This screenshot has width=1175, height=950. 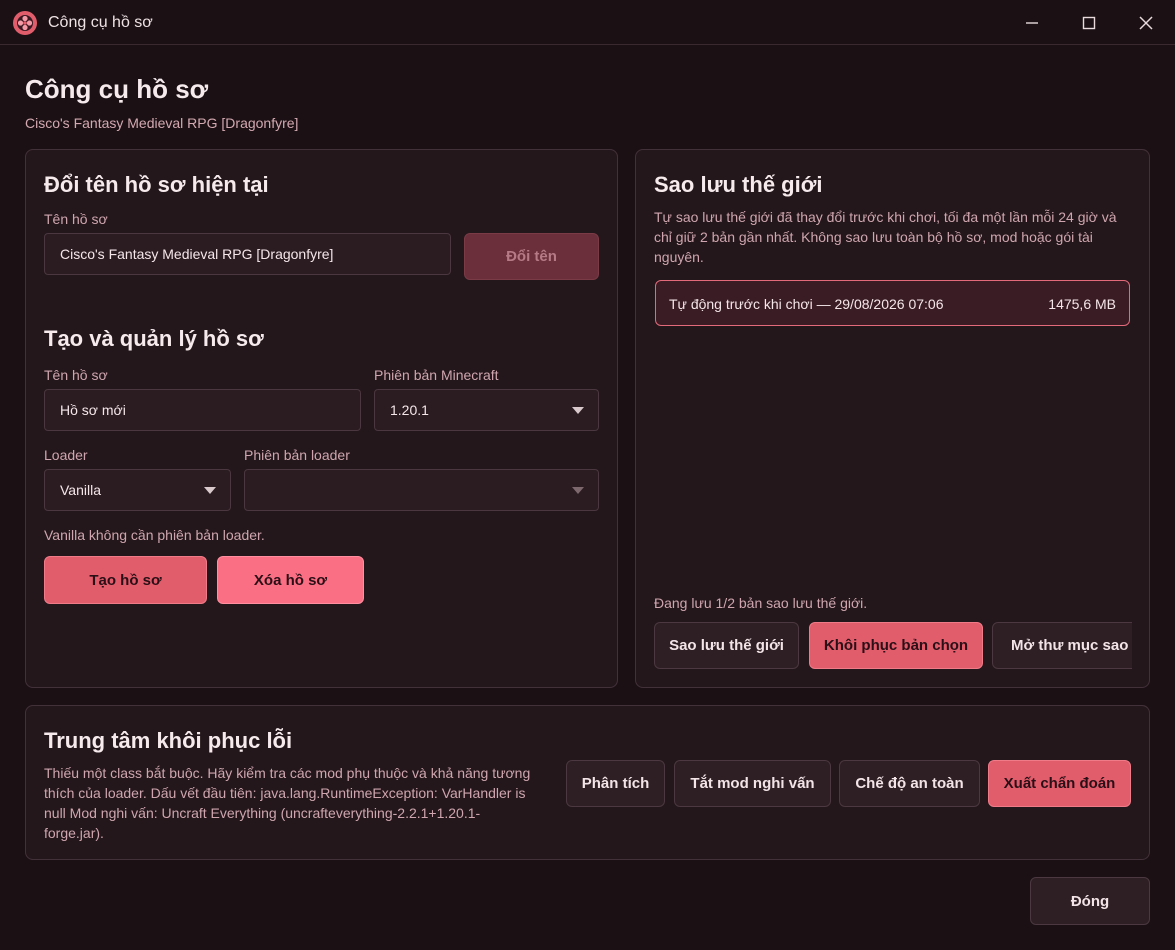 I want to click on loader-note: Vanilla không cần phiên bản loader., so click(x=154, y=535).